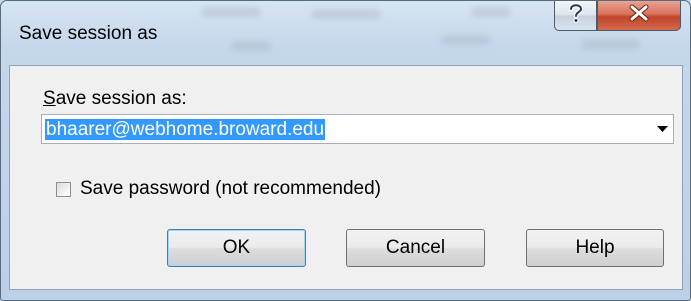 The width and height of the screenshot is (691, 301). I want to click on help-button: Help, so click(595, 248).